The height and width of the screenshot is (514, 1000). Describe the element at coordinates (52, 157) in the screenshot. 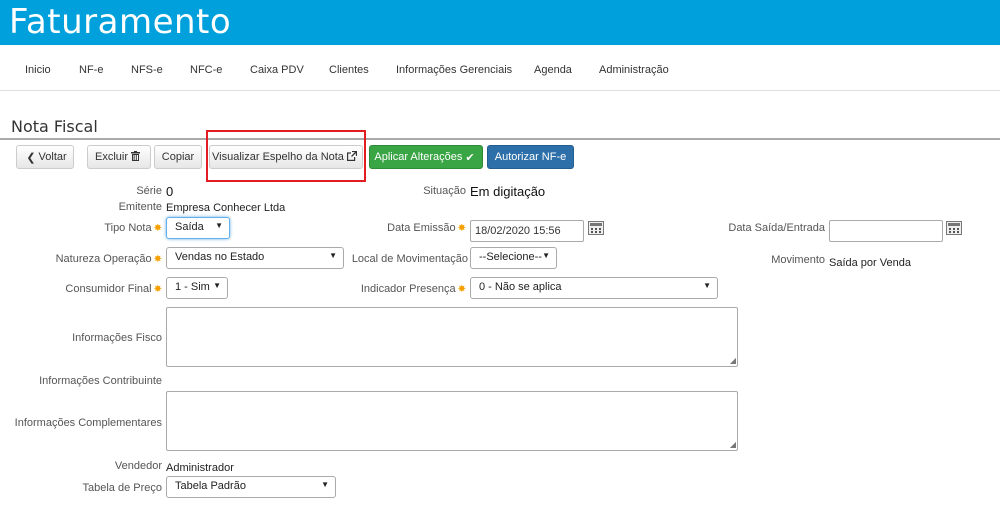

I see `voltar-label: Voltar` at that location.